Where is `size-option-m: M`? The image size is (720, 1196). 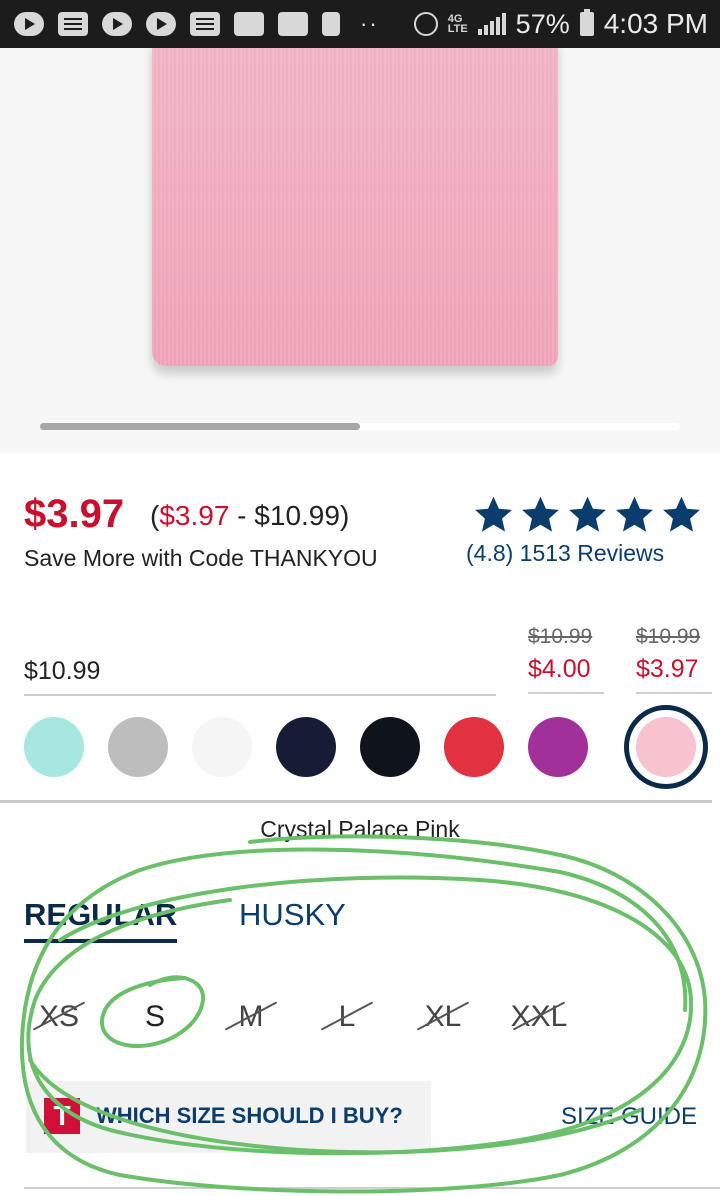 size-option-m: M is located at coordinates (251, 1017).